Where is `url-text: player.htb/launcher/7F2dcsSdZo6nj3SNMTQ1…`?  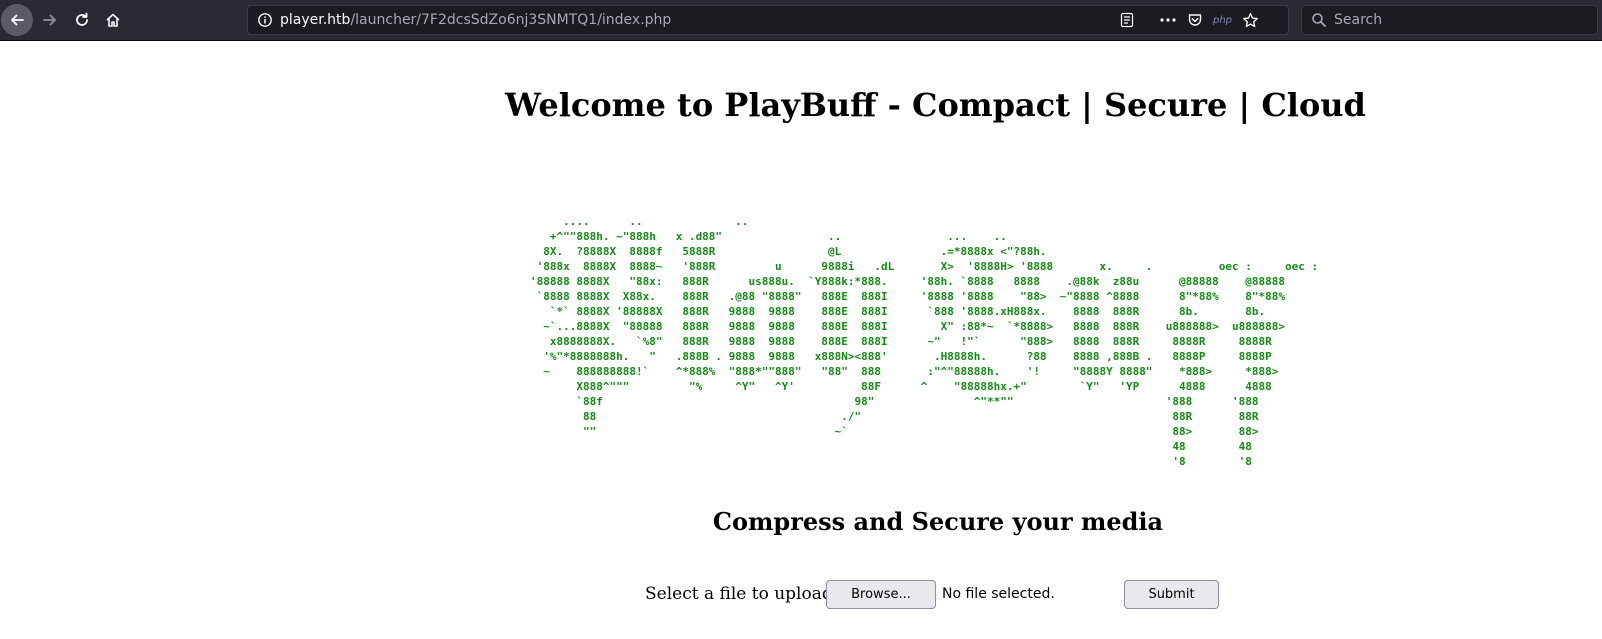 url-text: player.htb/launcher/7F2dcsSdZo6nj3SNMTQ1… is located at coordinates (475, 20).